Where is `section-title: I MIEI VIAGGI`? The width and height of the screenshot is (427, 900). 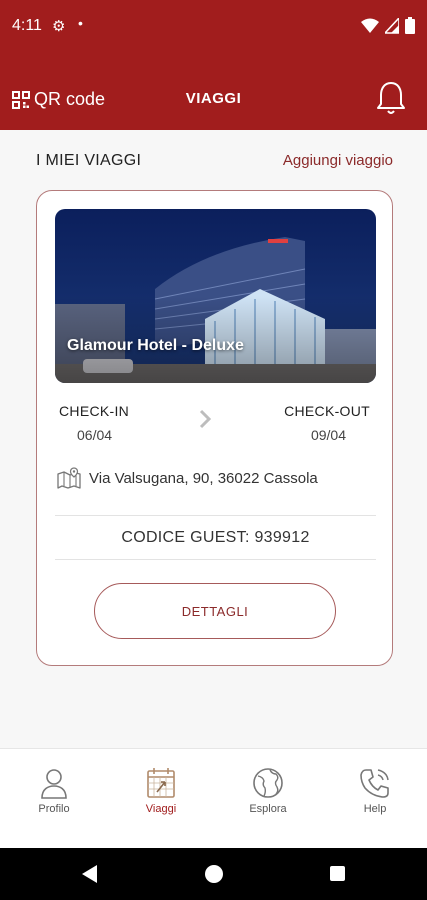 section-title: I MIEI VIAGGI is located at coordinates (89, 160).